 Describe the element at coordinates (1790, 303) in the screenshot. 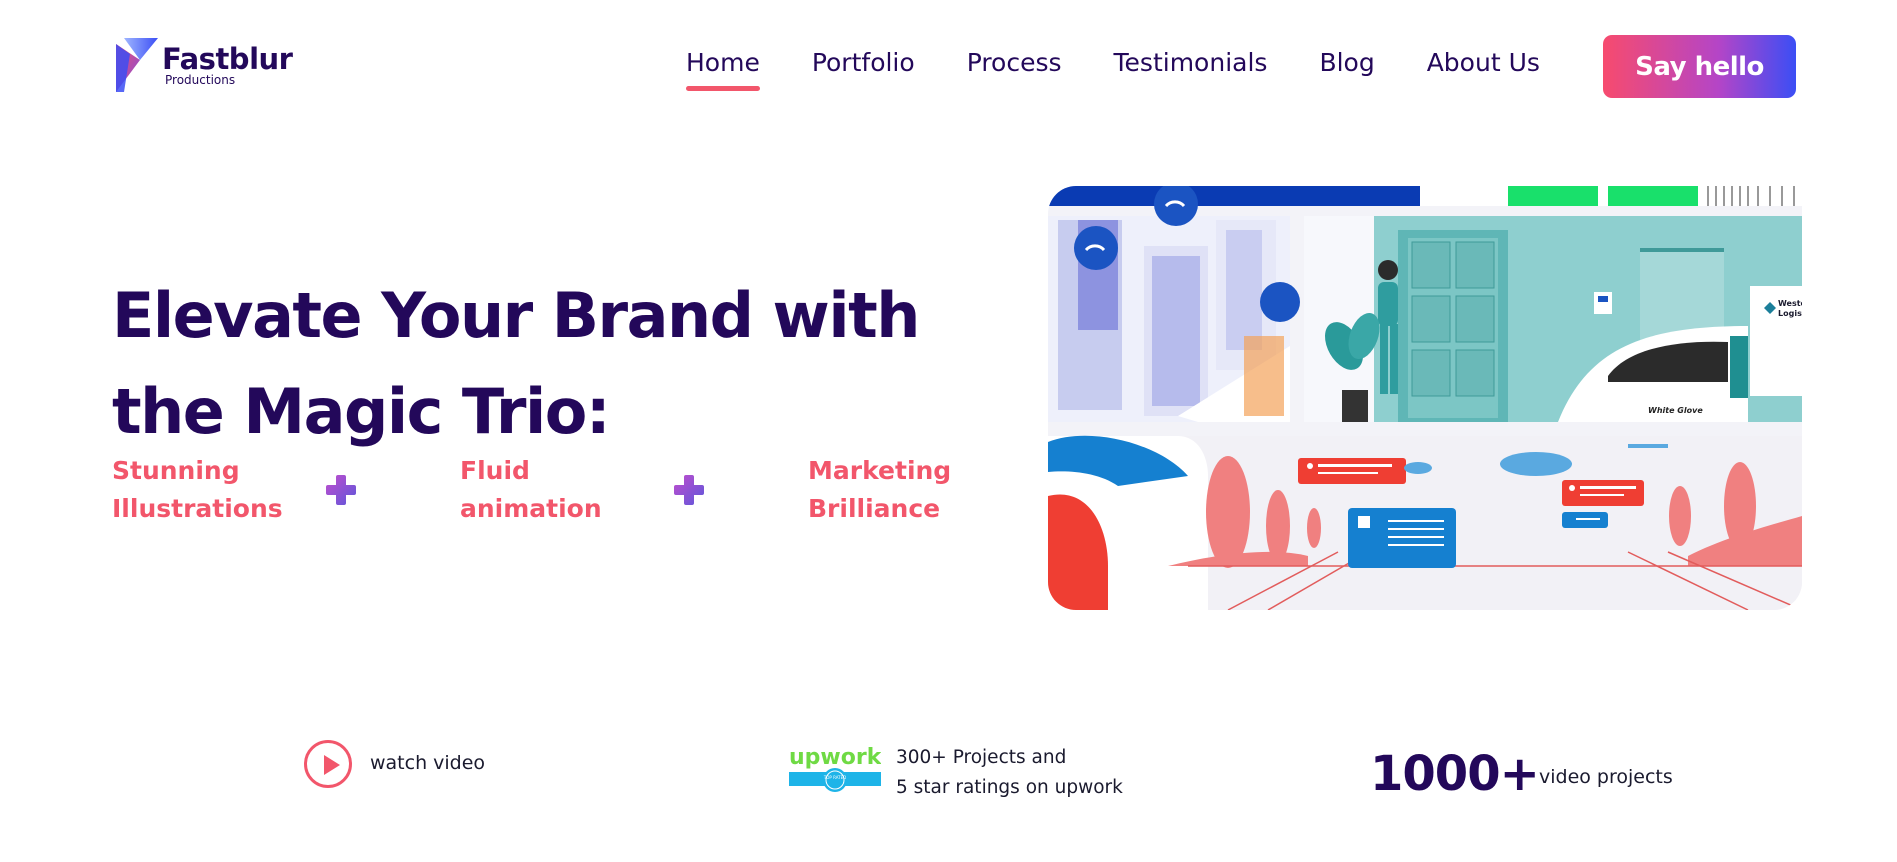

I see `sign-text-1: Western` at that location.